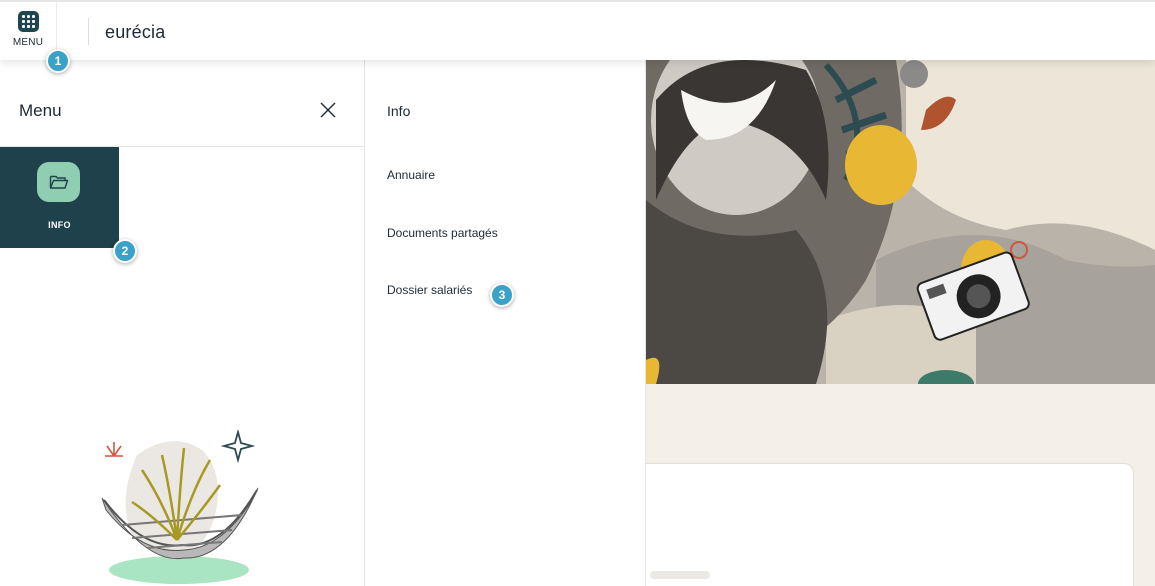  What do you see at coordinates (182, 103) in the screenshot?
I see `menu-panel-header: Menu` at bounding box center [182, 103].